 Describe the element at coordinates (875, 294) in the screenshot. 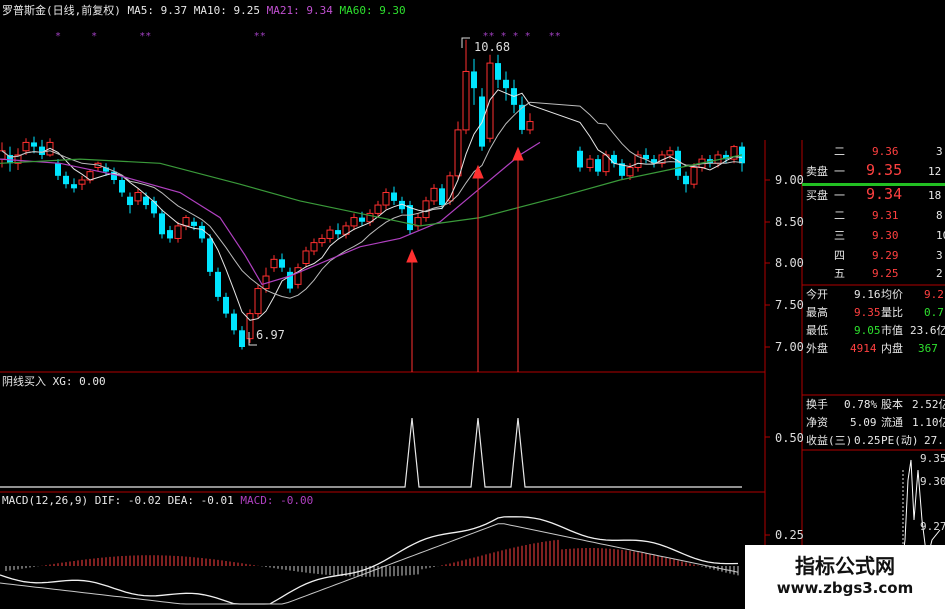

I see `stat-row-open: 今开 9.16 均价 9.2` at that location.